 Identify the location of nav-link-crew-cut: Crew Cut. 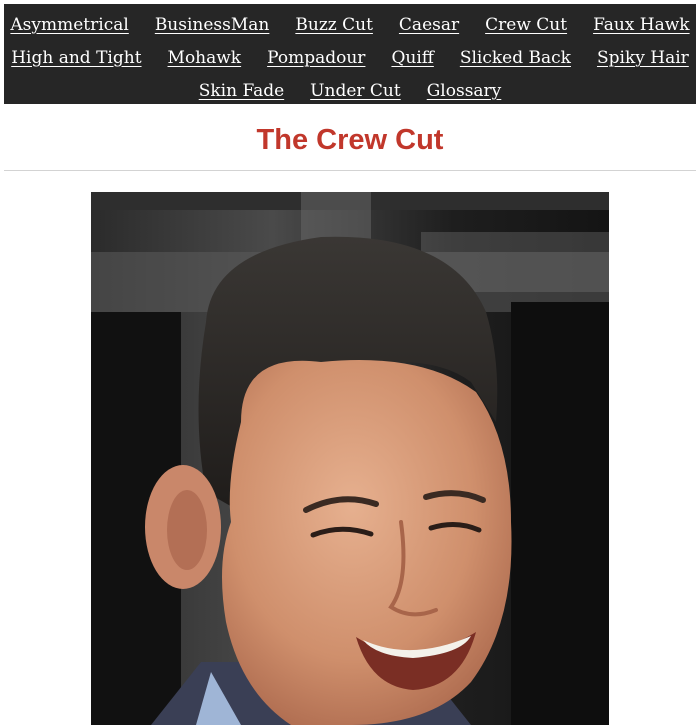
(526, 25).